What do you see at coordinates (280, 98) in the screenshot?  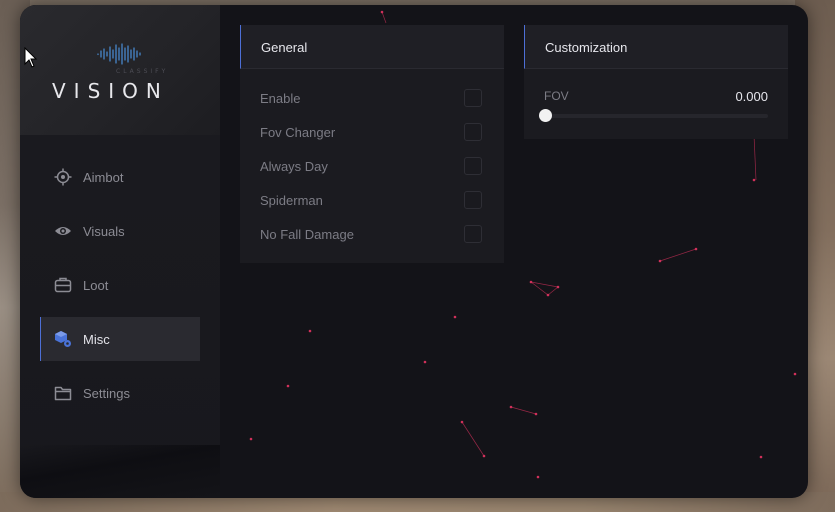 I see `option-label: Enable` at bounding box center [280, 98].